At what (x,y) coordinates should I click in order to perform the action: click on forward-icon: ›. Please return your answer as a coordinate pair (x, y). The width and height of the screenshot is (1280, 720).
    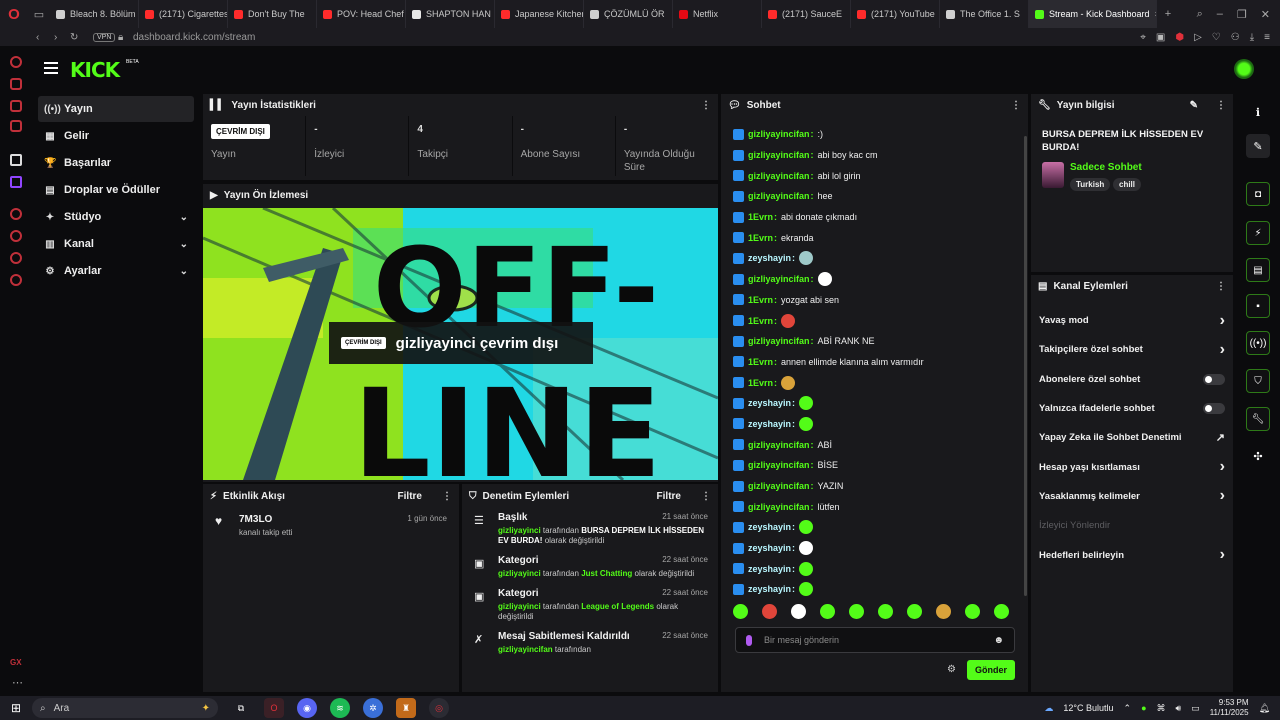
    Looking at the image, I should click on (55, 37).